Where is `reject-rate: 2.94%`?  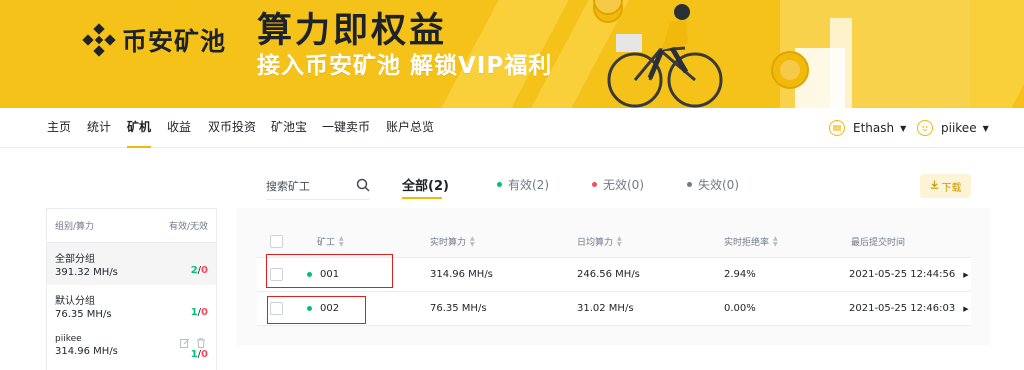
reject-rate: 2.94% is located at coordinates (740, 274).